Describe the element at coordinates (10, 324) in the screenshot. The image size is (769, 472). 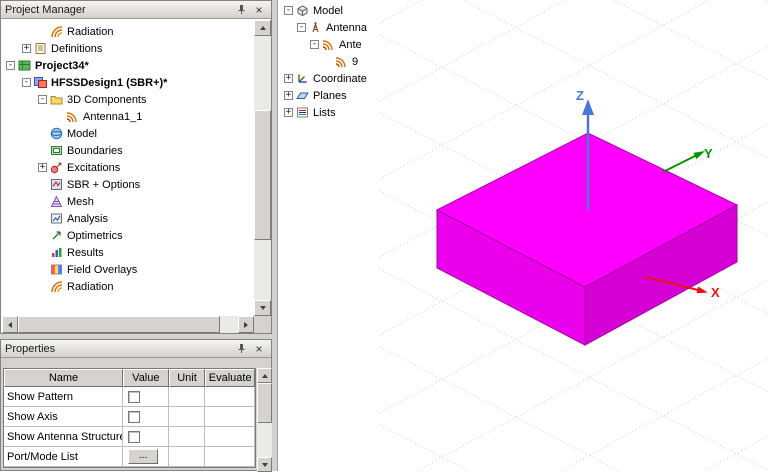
I see `scroll-left-icon` at that location.